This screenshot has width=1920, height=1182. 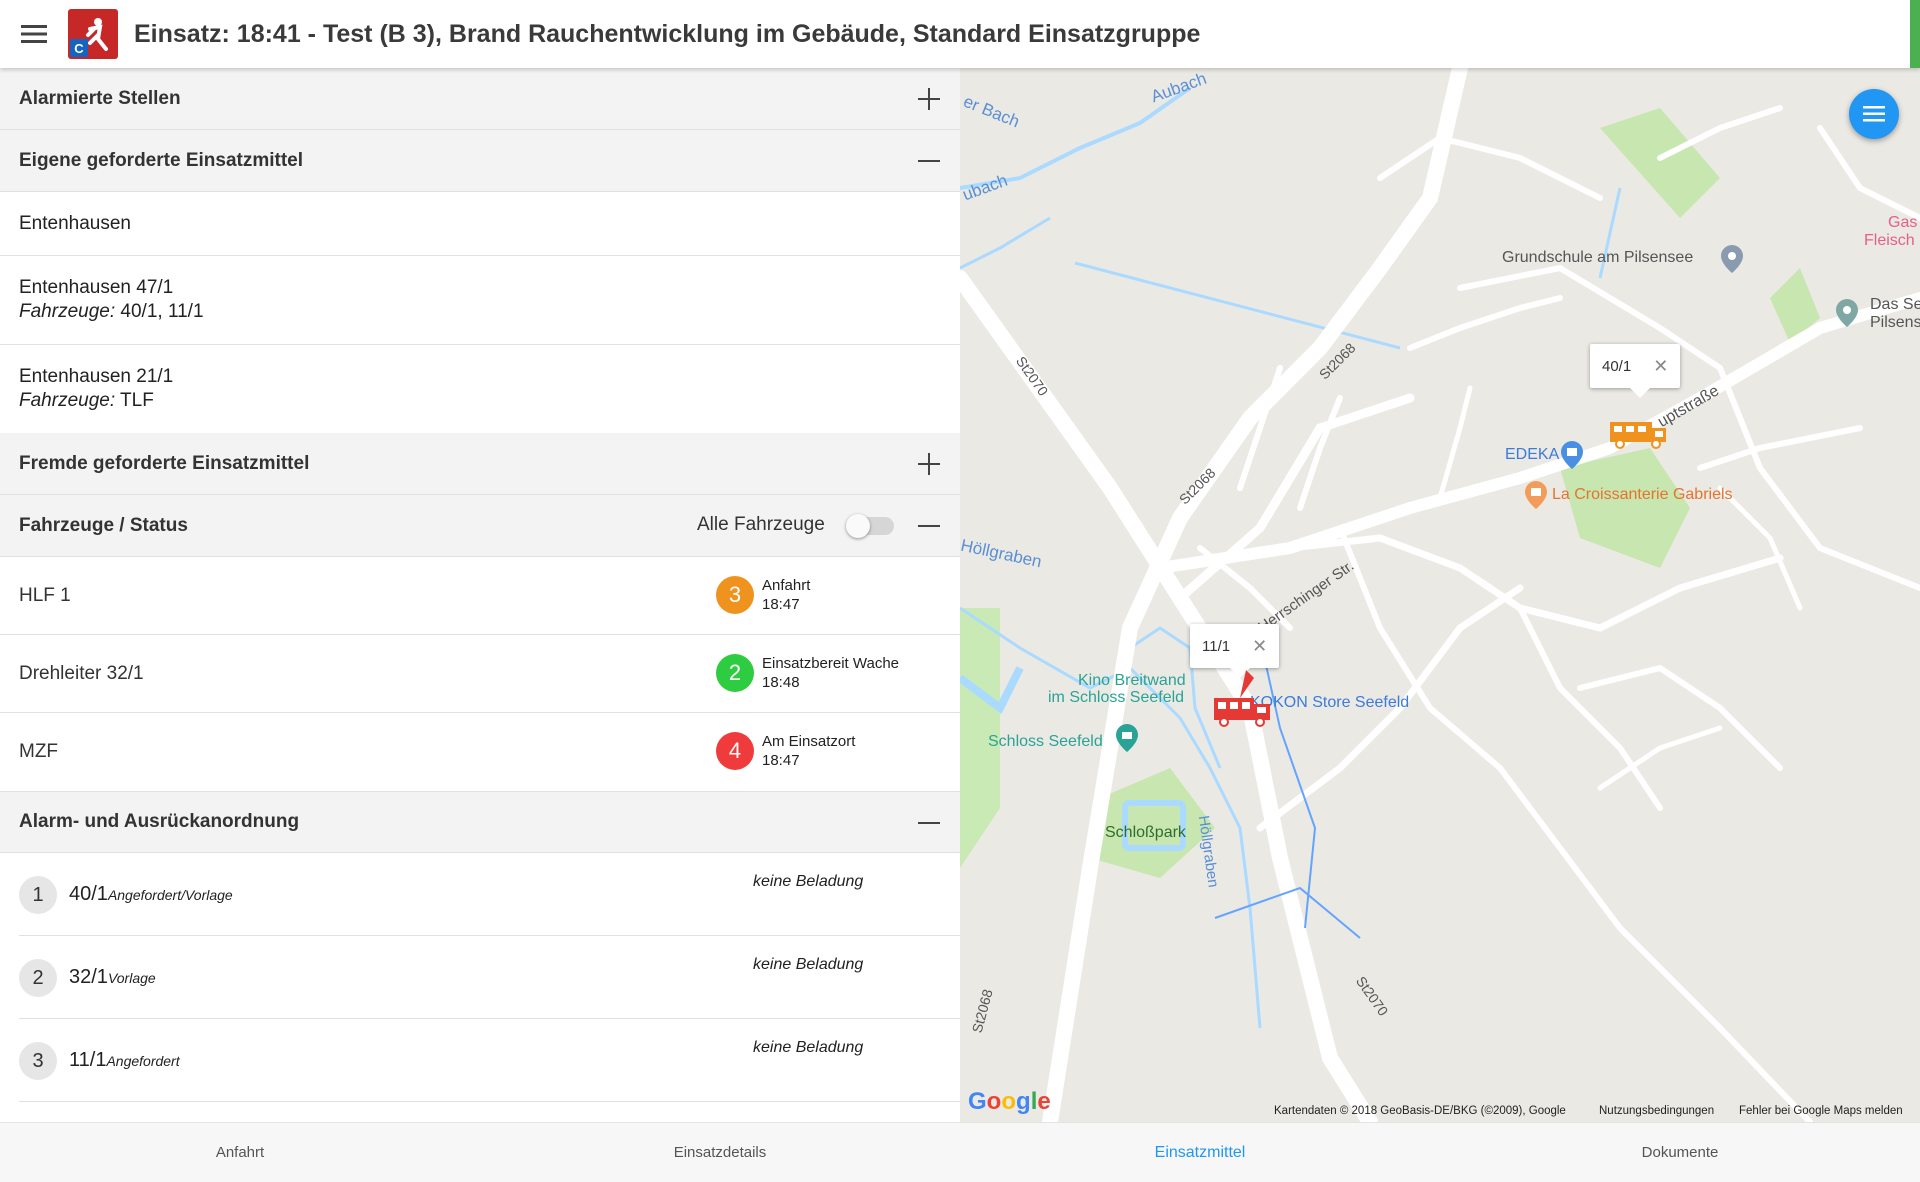 I want to click on unit-name: Entenhausen 47/1, so click(x=96, y=287).